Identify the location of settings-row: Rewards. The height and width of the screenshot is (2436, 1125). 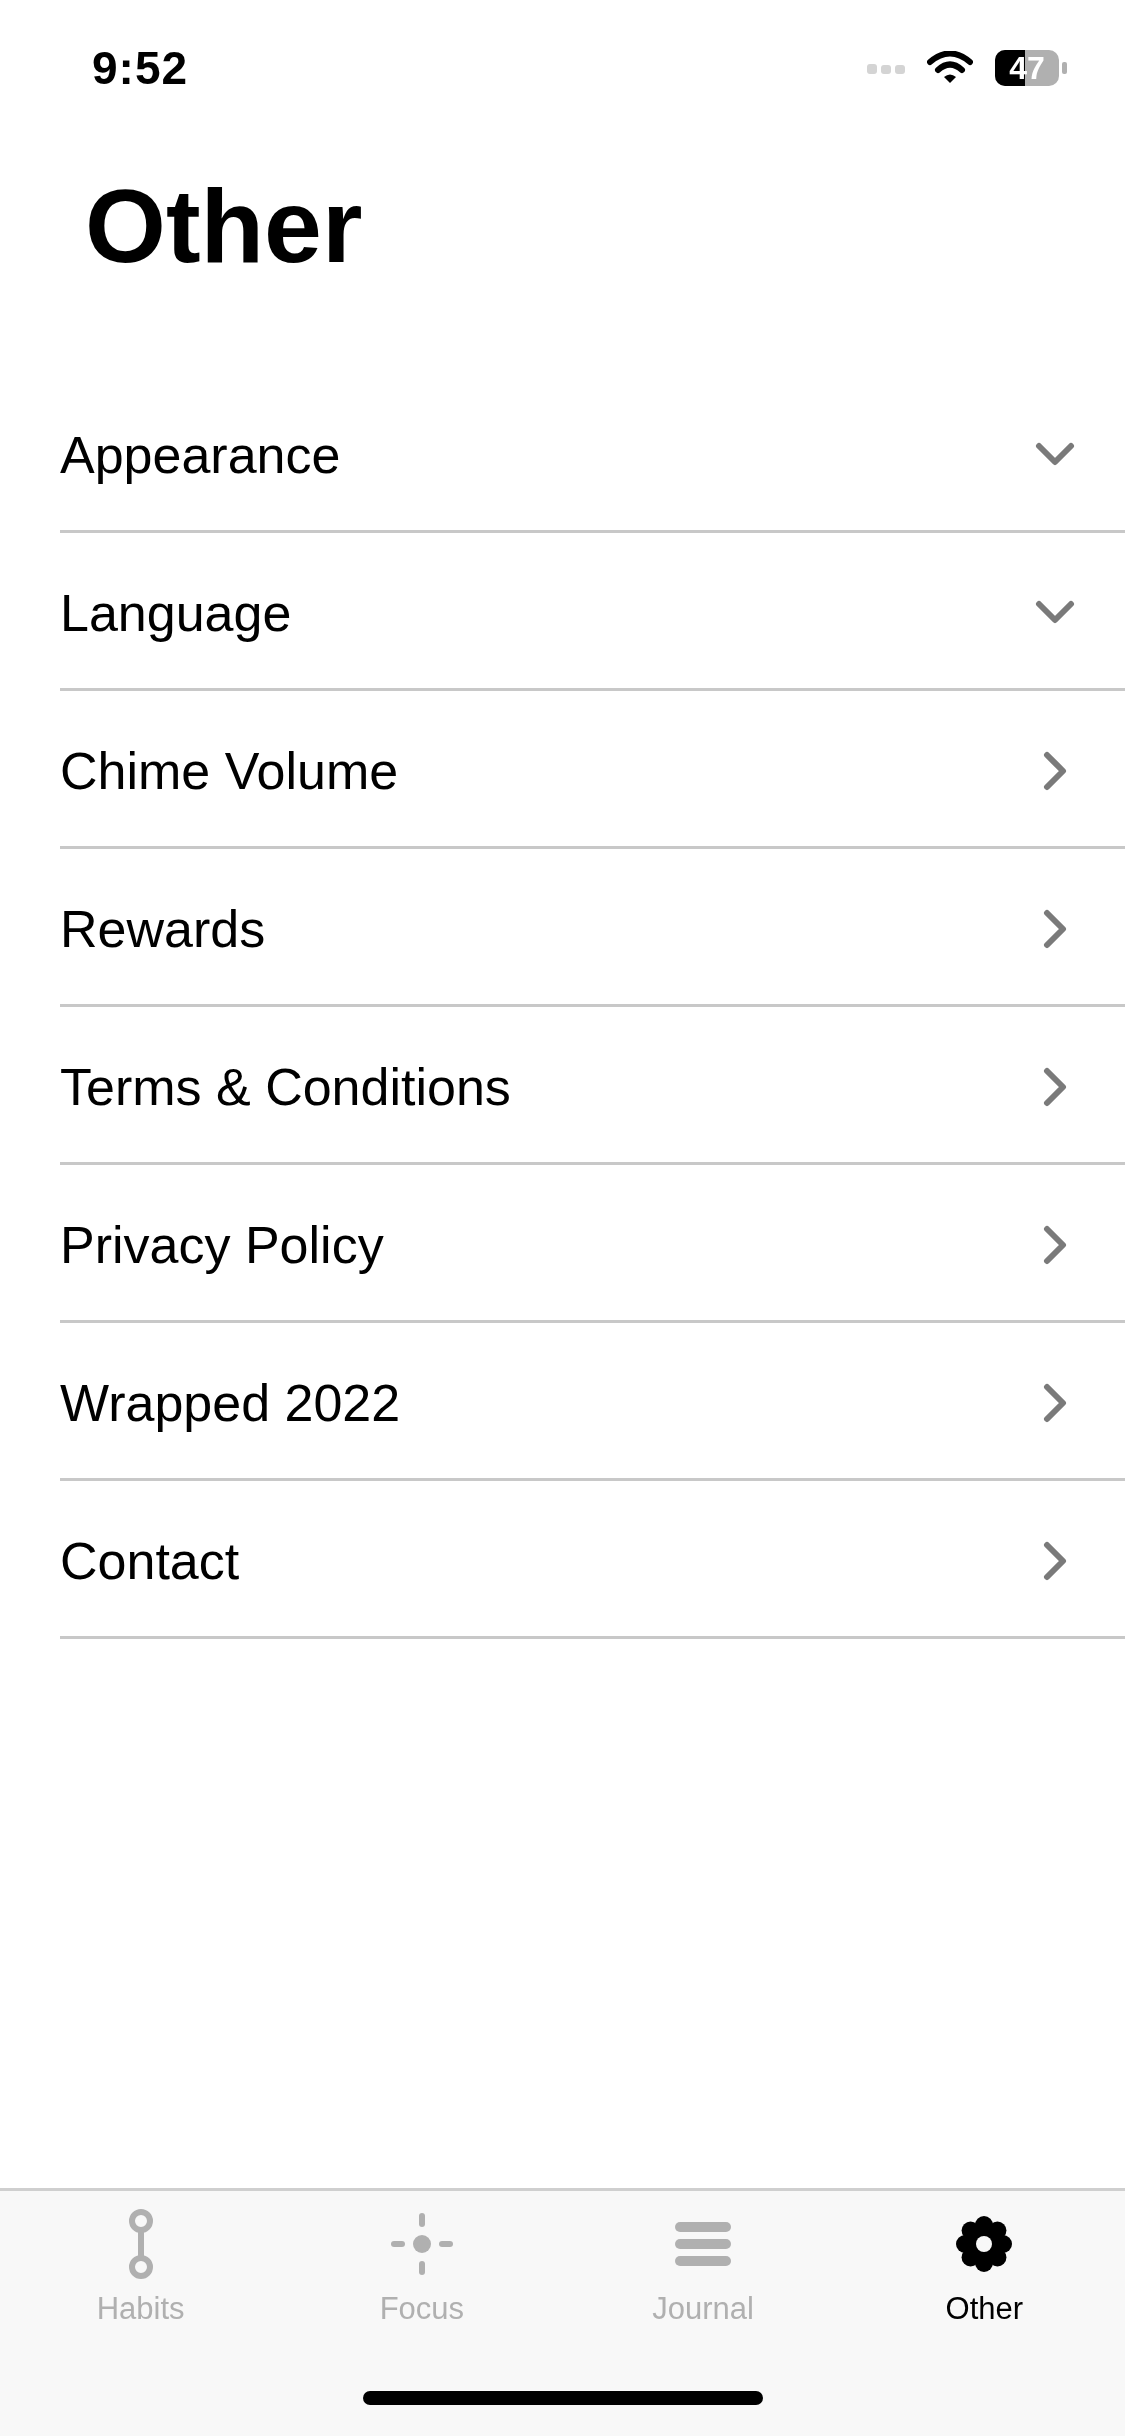
(592, 928).